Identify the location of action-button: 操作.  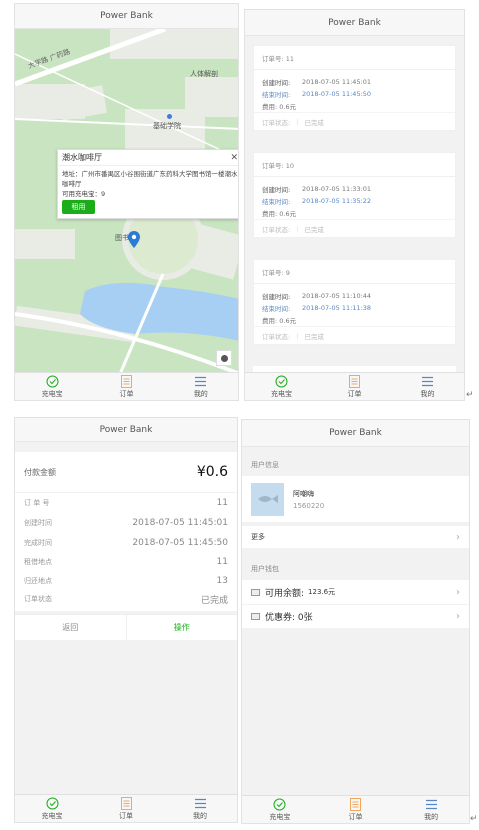
(182, 627).